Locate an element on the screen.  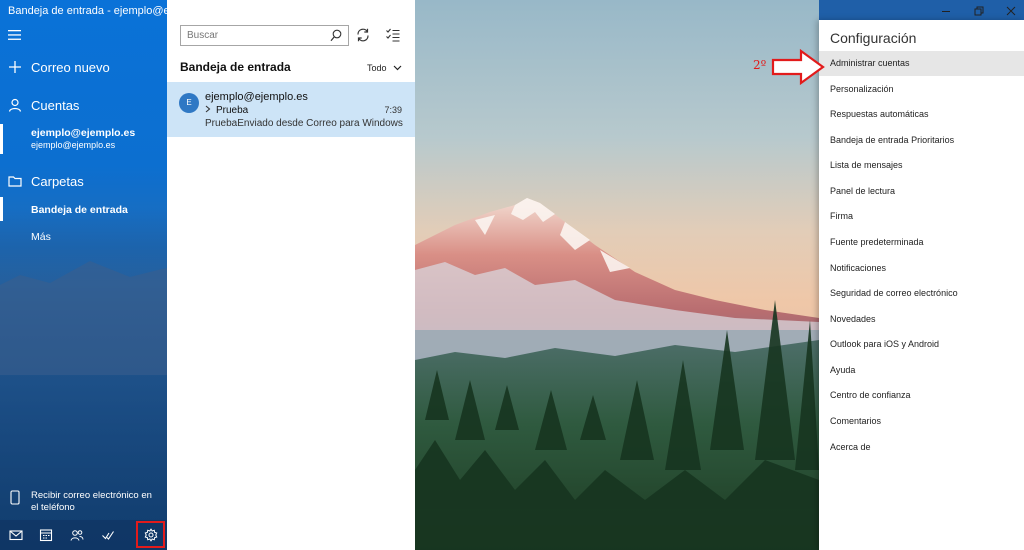
new-mail-label: Correo nuevo is located at coordinates (70, 67).